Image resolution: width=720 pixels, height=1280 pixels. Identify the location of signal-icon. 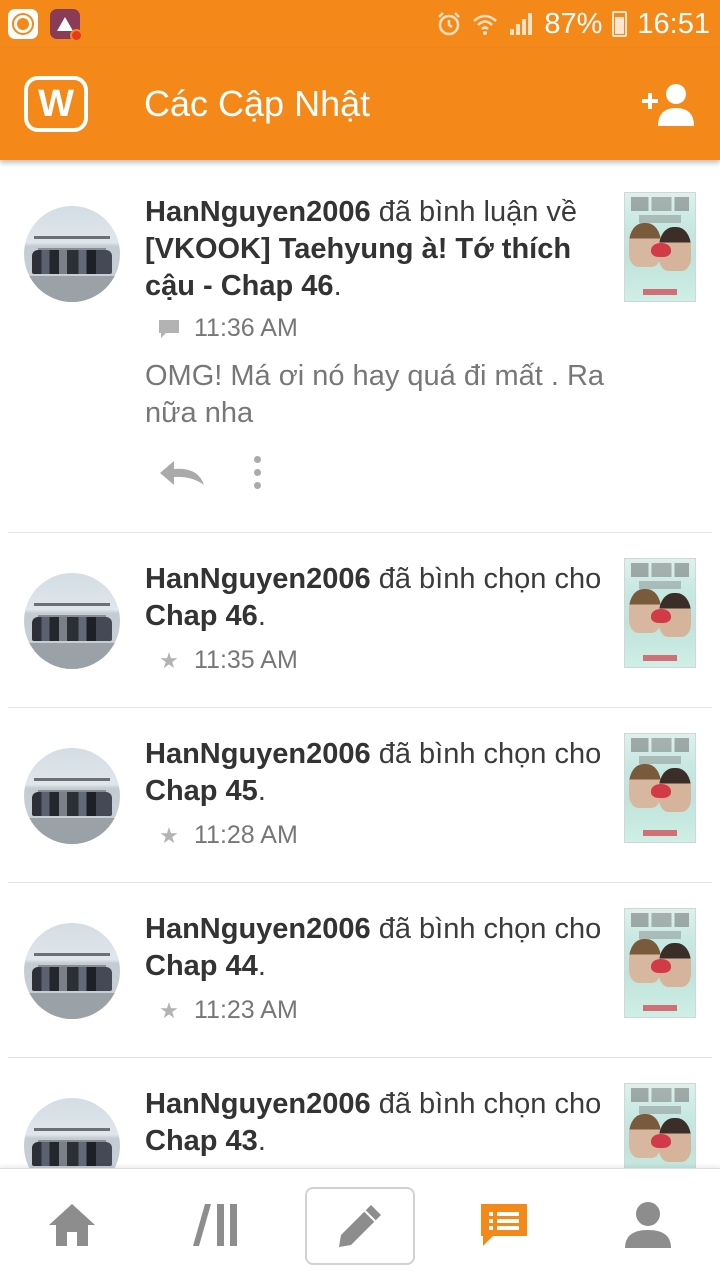
(521, 24).